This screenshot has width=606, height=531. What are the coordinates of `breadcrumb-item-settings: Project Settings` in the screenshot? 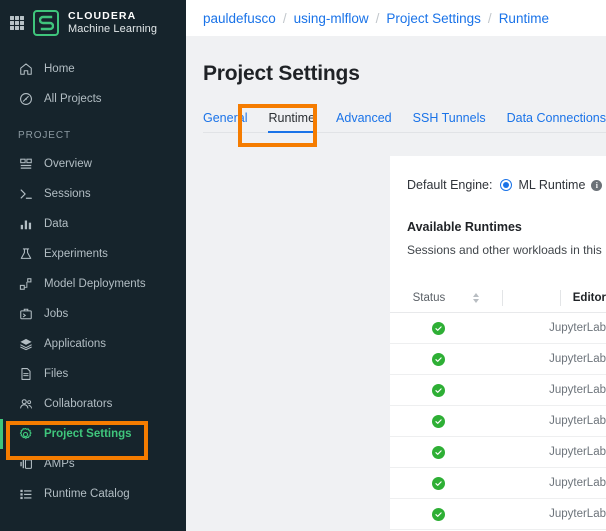 It's located at (433, 18).